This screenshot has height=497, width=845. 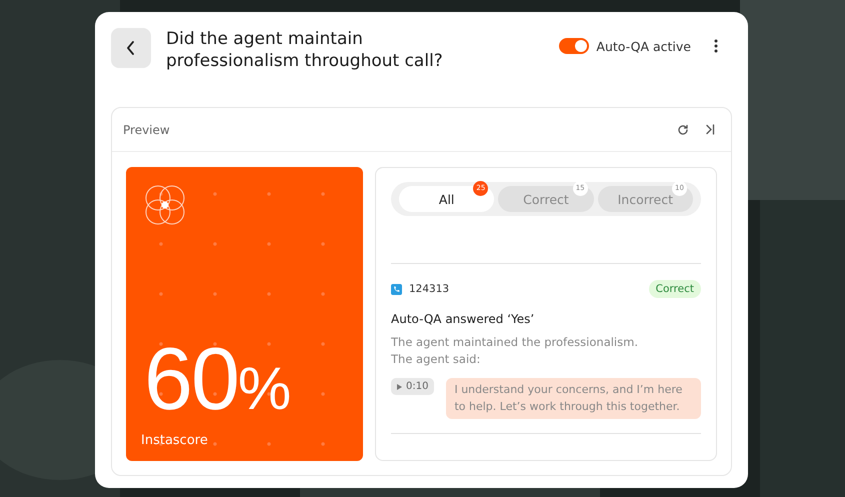 What do you see at coordinates (674, 289) in the screenshot?
I see `status-badge: Correct` at bounding box center [674, 289].